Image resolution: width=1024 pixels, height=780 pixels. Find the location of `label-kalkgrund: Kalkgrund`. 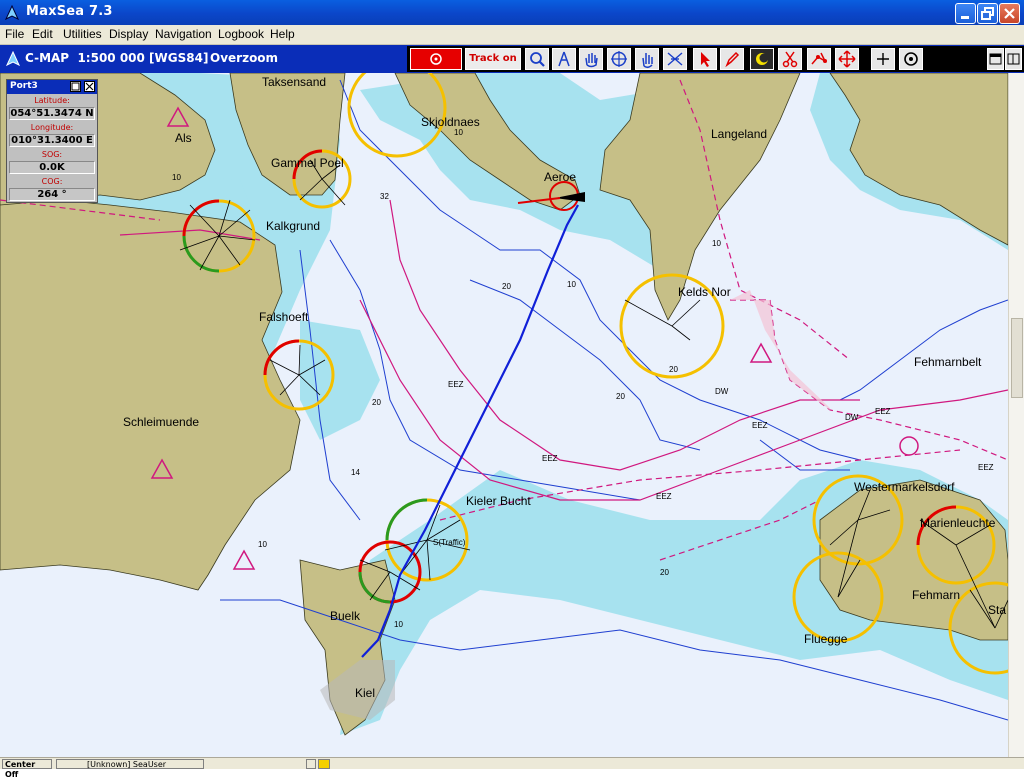

label-kalkgrund: Kalkgrund is located at coordinates (293, 226).